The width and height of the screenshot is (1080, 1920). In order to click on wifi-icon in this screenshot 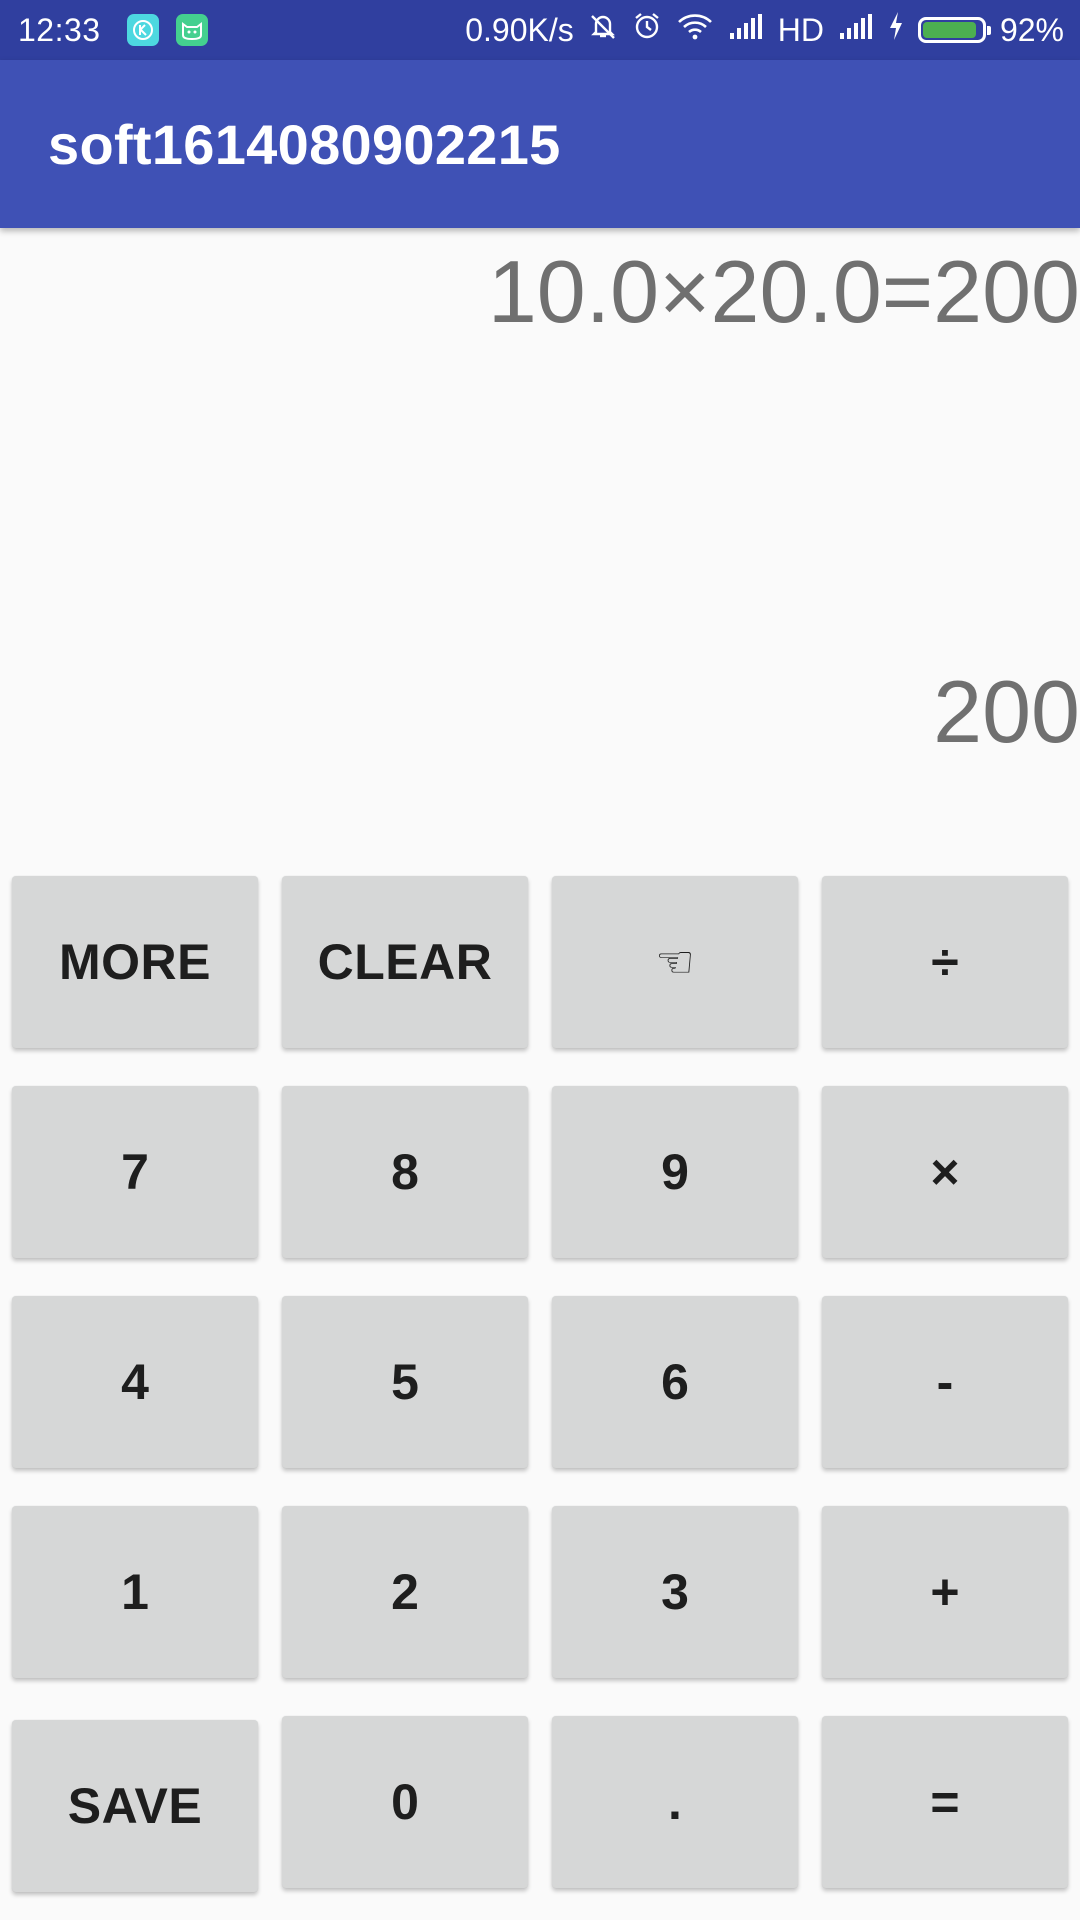, I will do `click(695, 30)`.